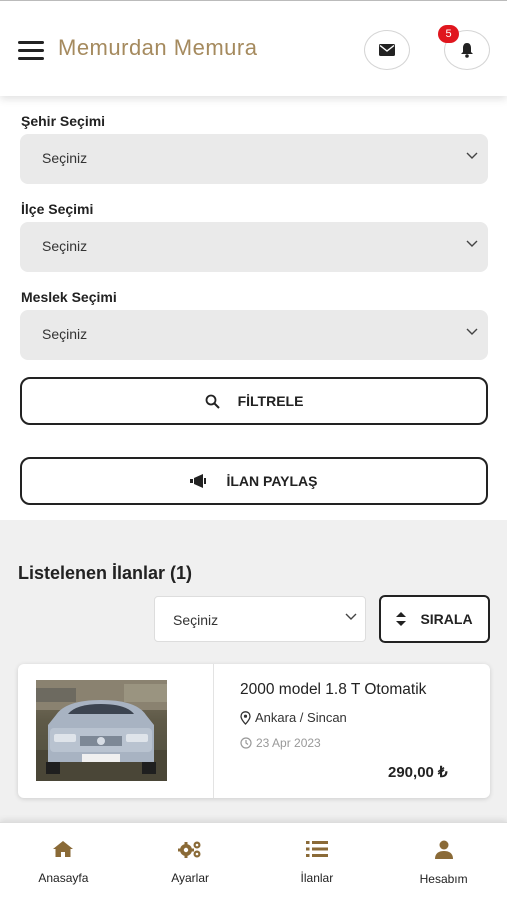 The height and width of the screenshot is (900, 507). I want to click on map-pin-icon, so click(245, 717).